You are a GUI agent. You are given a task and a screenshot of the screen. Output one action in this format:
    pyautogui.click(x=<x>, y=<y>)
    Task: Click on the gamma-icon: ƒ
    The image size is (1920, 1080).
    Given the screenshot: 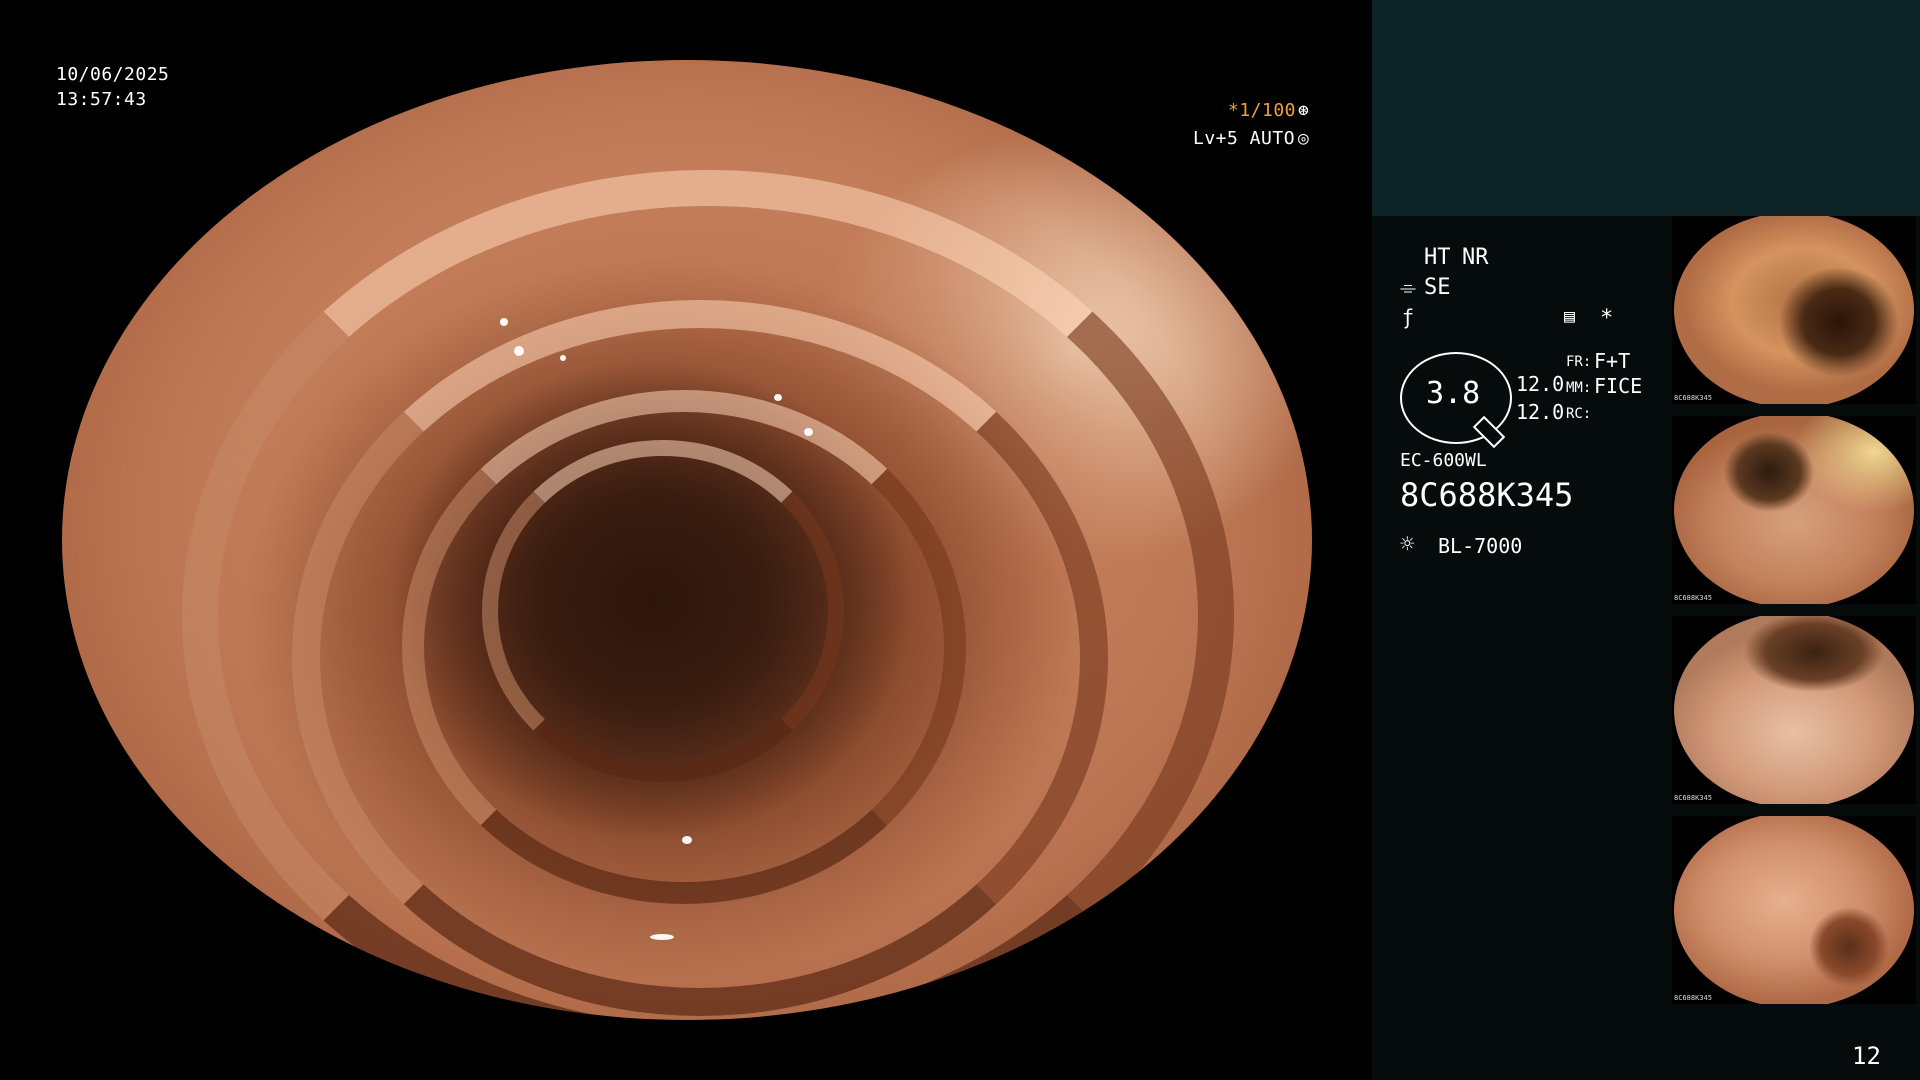 What is the action you would take?
    pyautogui.click(x=1408, y=317)
    